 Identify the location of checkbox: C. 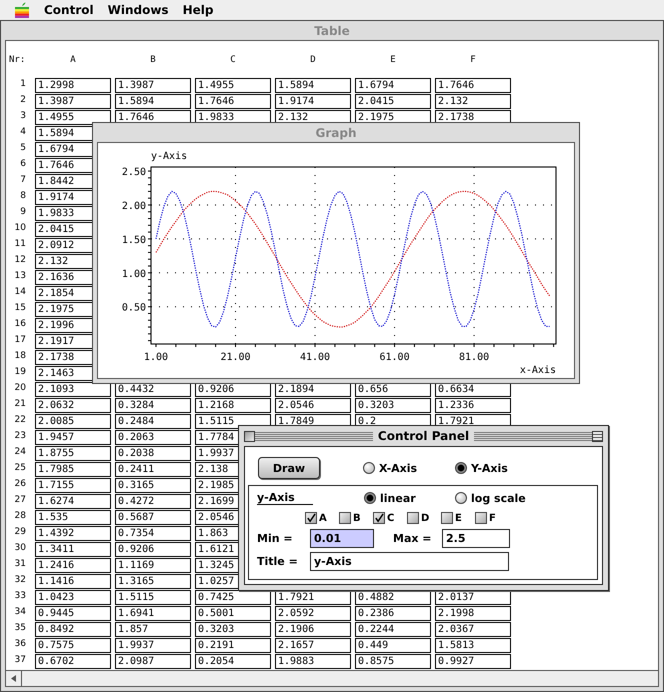
(385, 518).